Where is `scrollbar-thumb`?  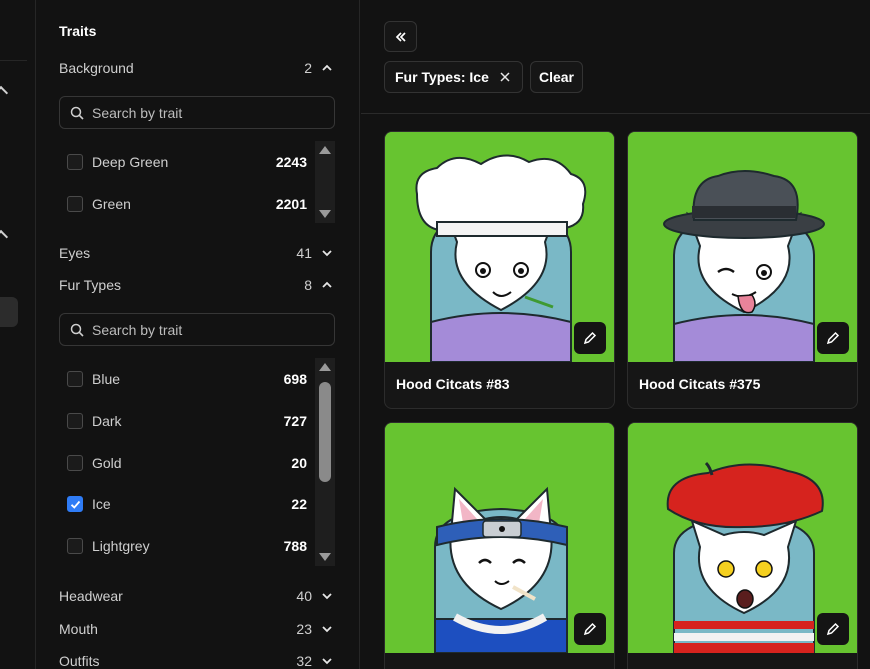 scrollbar-thumb is located at coordinates (325, 432).